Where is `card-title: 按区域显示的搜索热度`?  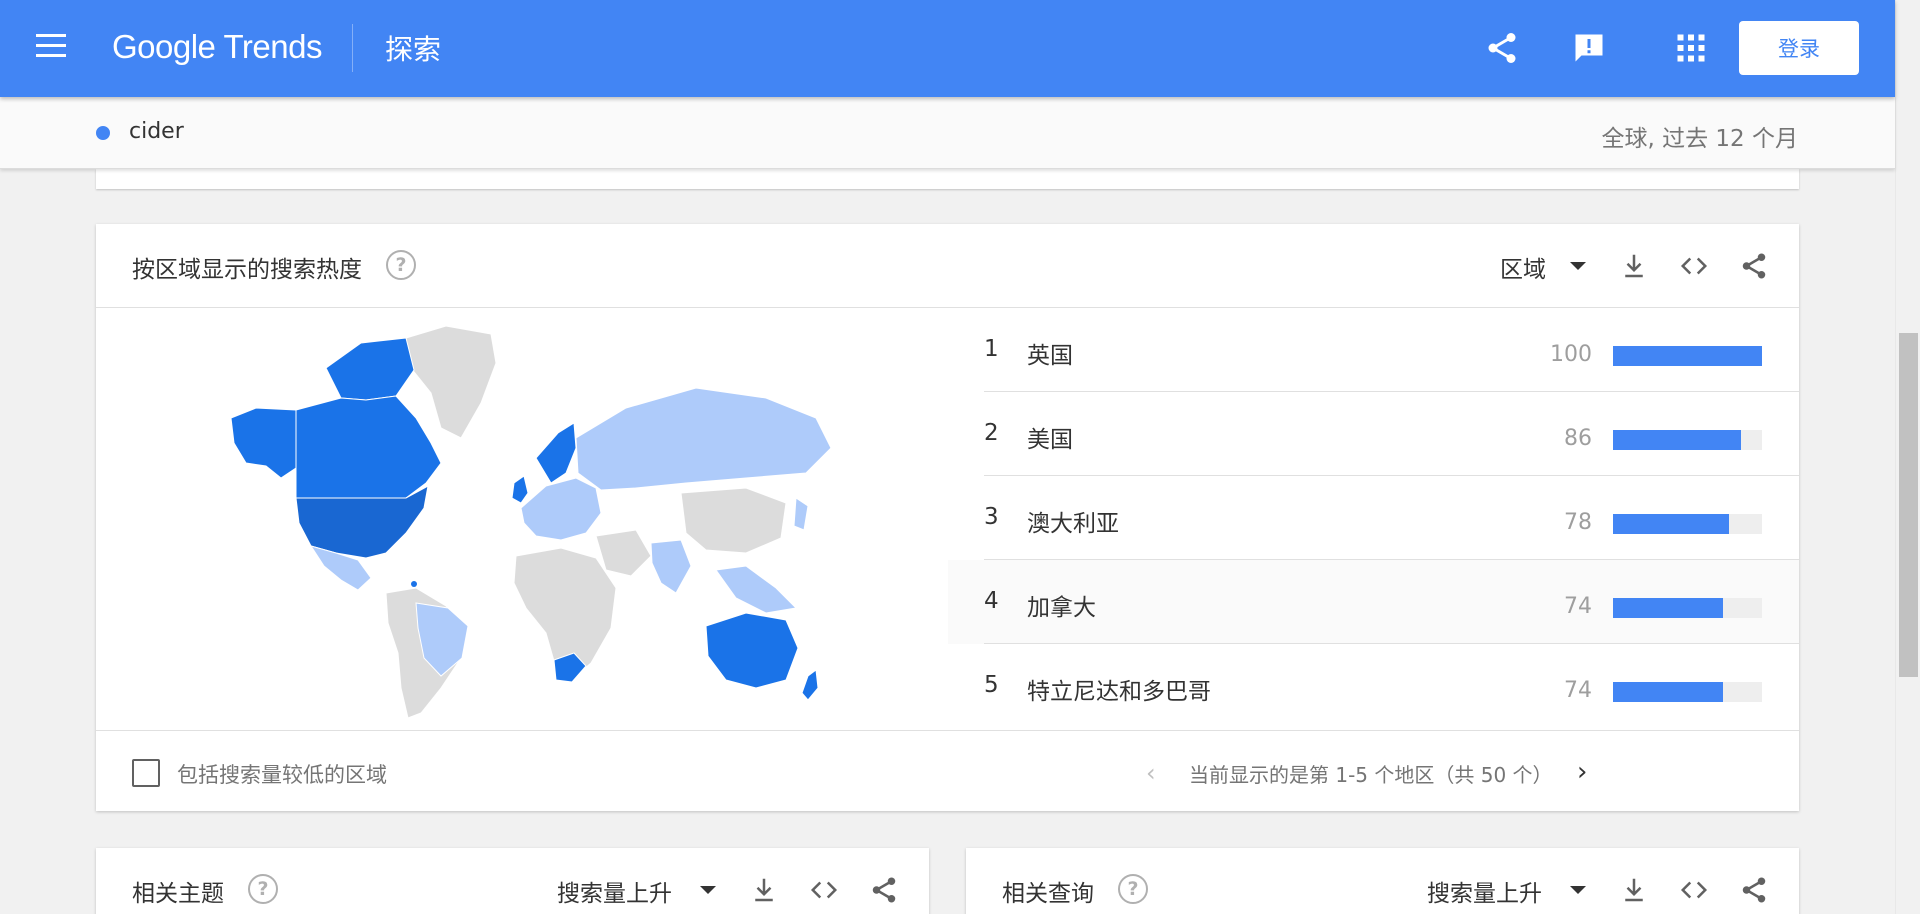
card-title: 按区域显示的搜索热度 is located at coordinates (247, 270).